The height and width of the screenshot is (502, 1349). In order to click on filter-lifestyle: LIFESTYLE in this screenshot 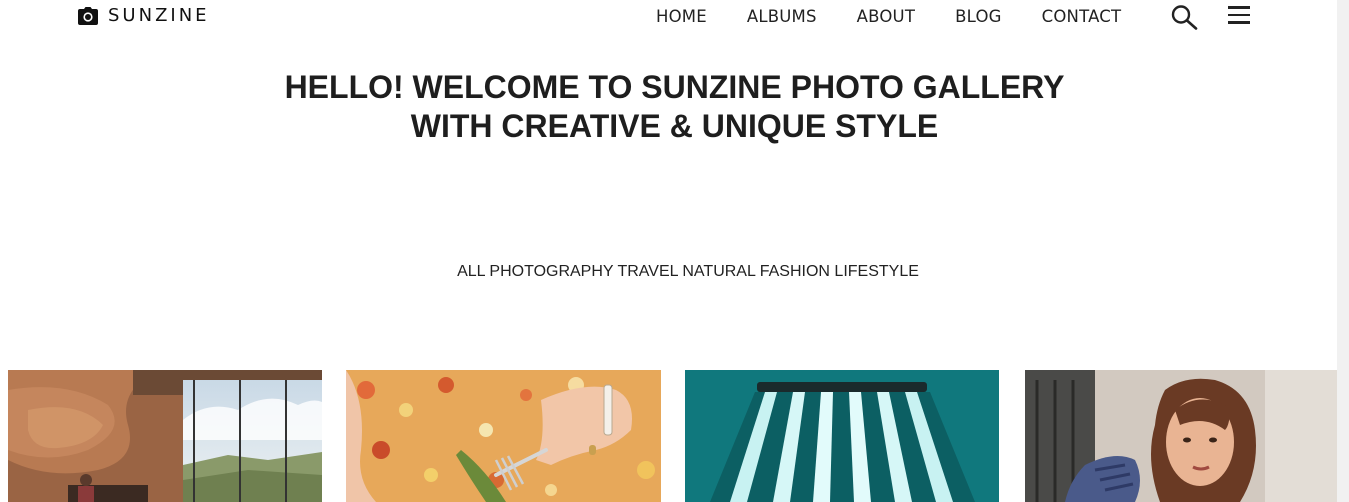, I will do `click(876, 271)`.